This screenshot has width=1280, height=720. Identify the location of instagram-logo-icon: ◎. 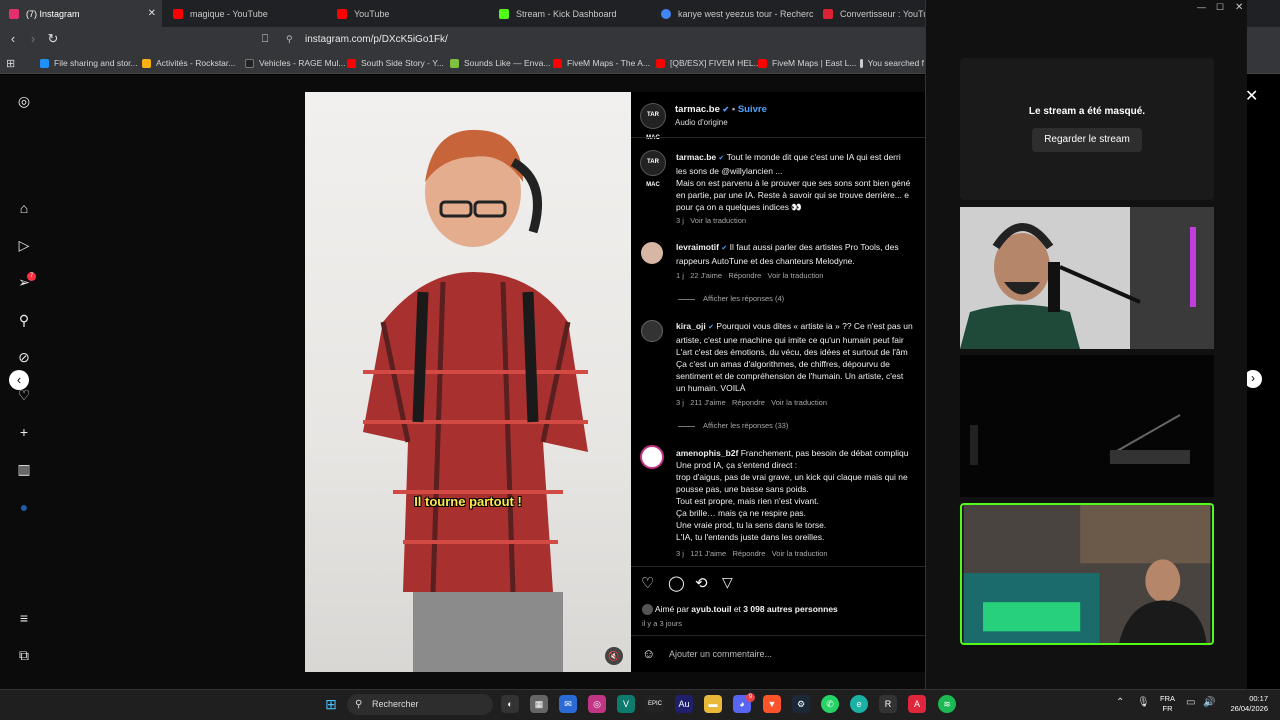
(24, 101).